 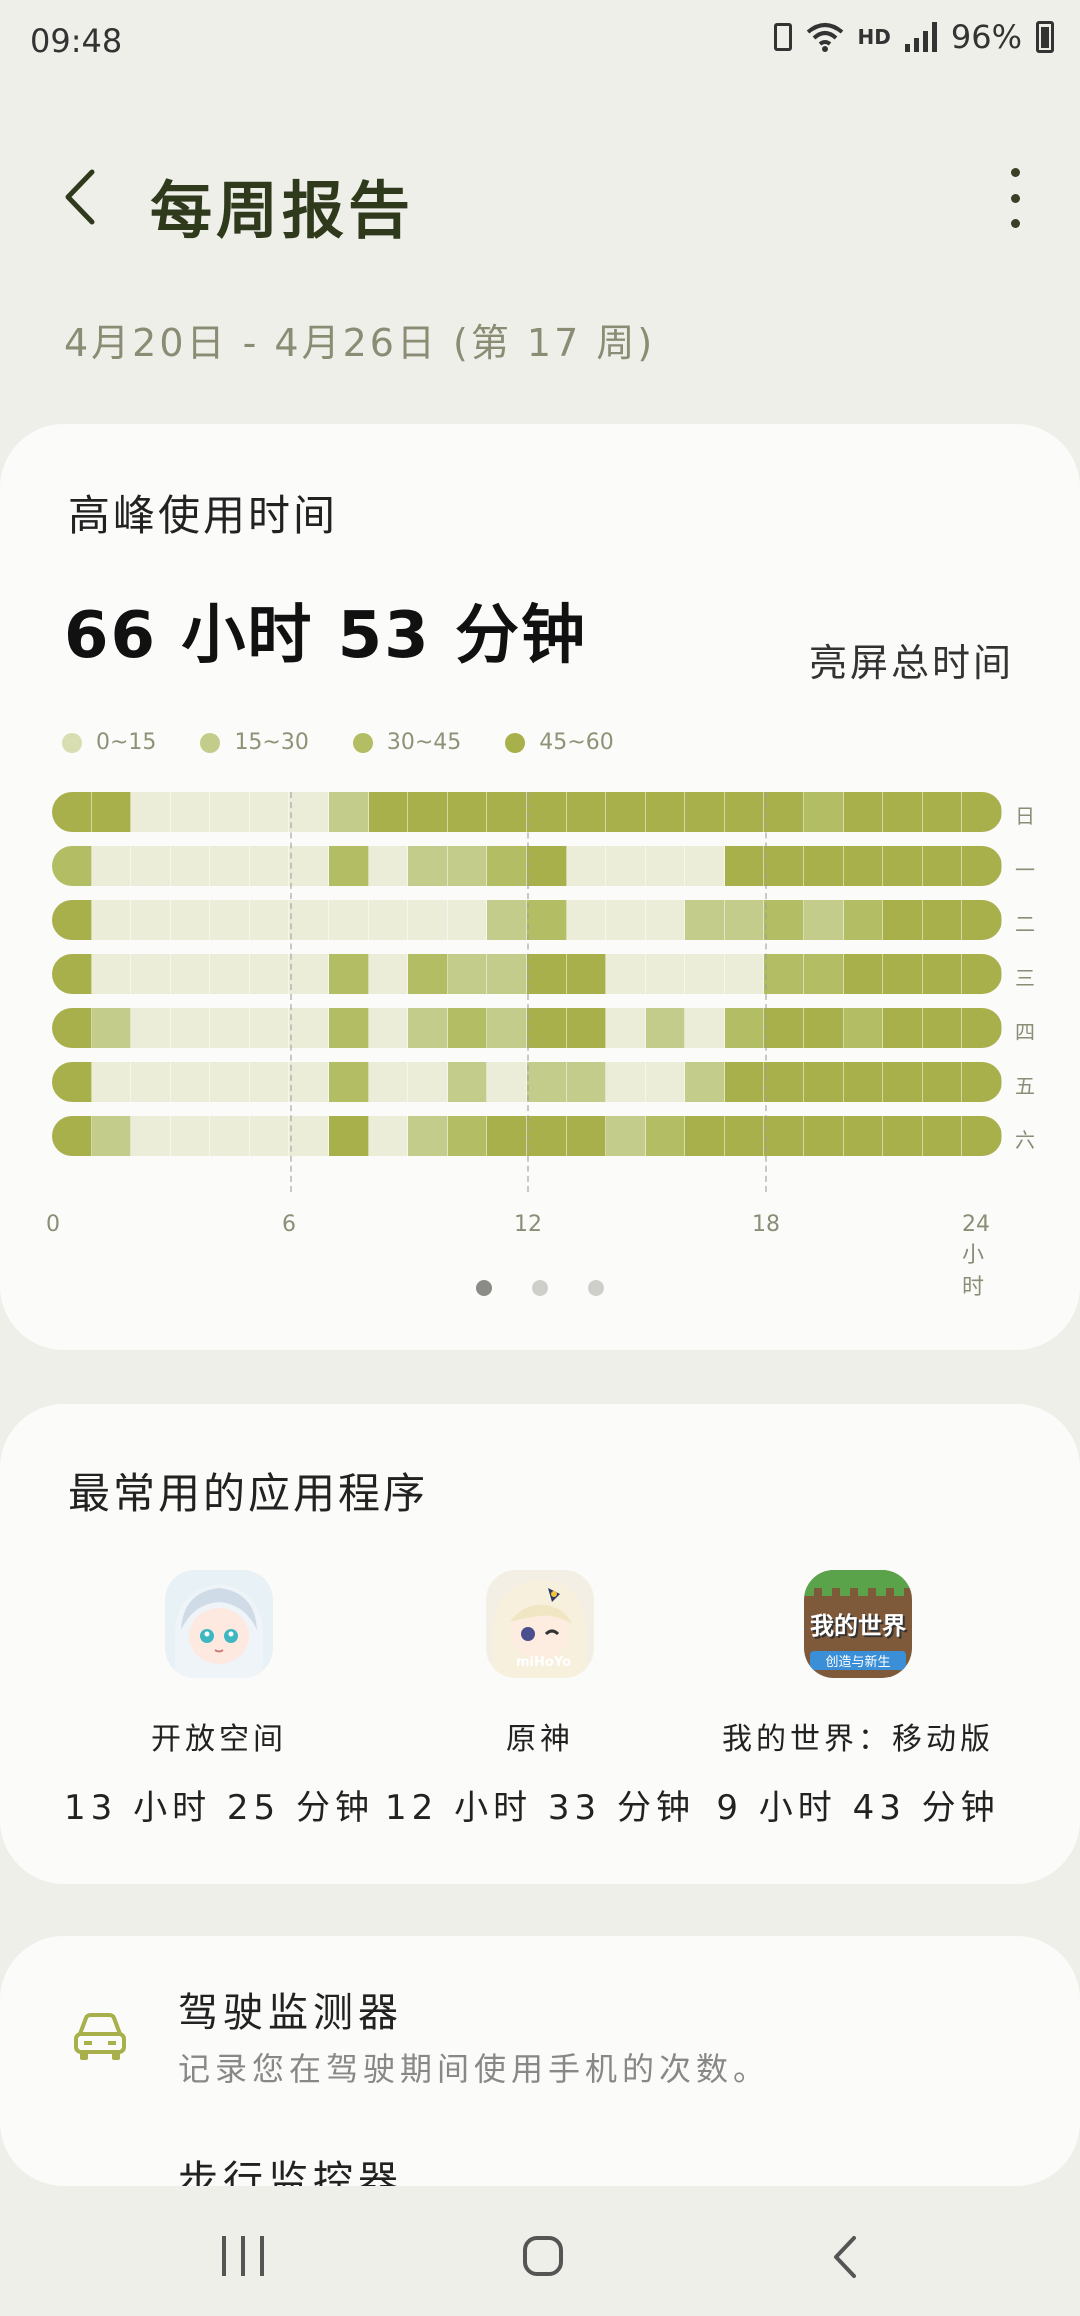 I want to click on hd-indicator: HD, so click(x=874, y=37).